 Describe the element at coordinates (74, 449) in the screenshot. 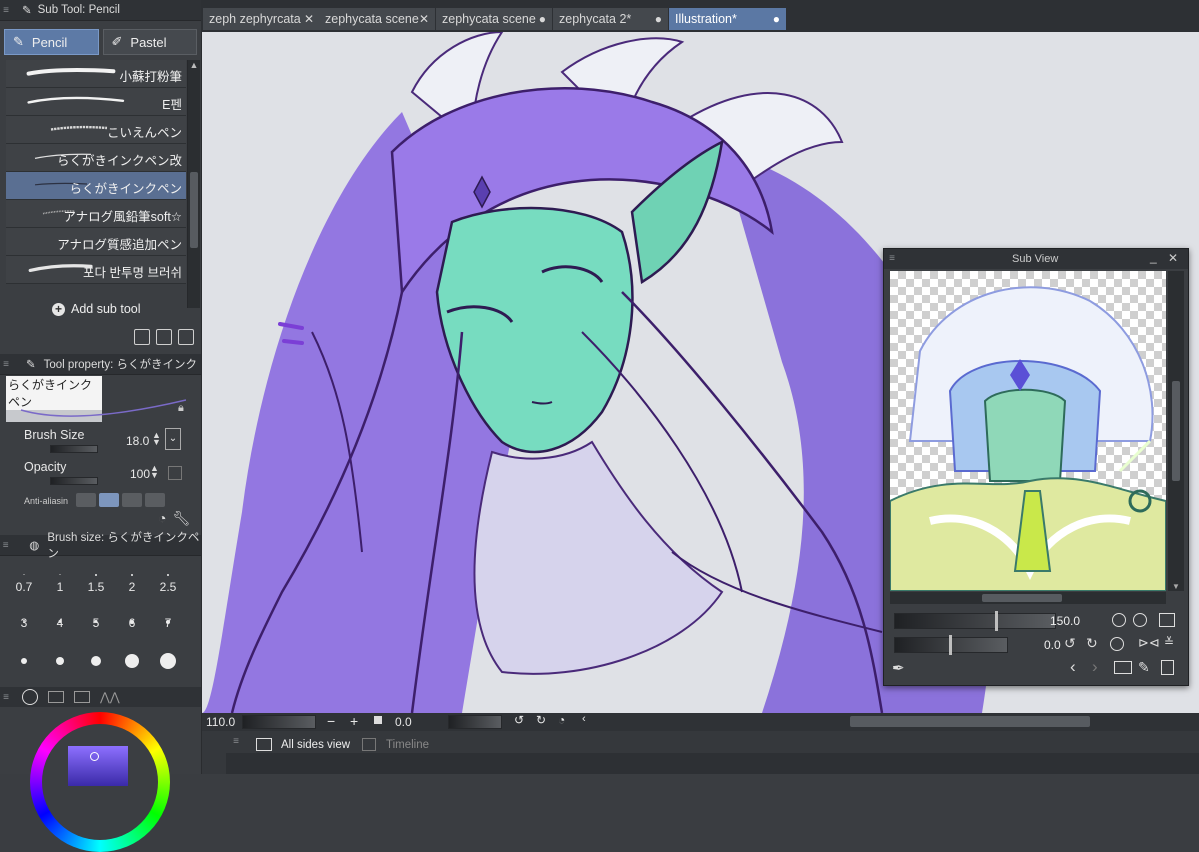

I see `brush-size-slider` at that location.